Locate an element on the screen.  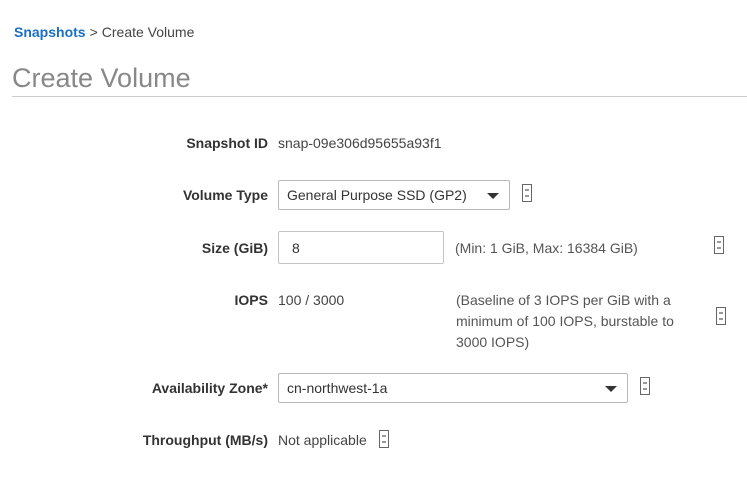
volume-type-label: Volume Type is located at coordinates (225, 195).